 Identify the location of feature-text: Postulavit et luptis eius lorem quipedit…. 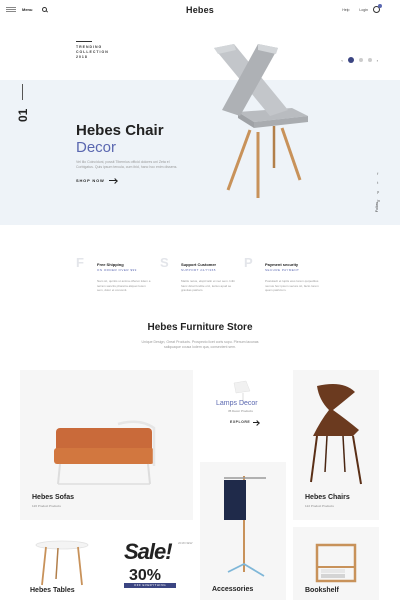
(292, 285).